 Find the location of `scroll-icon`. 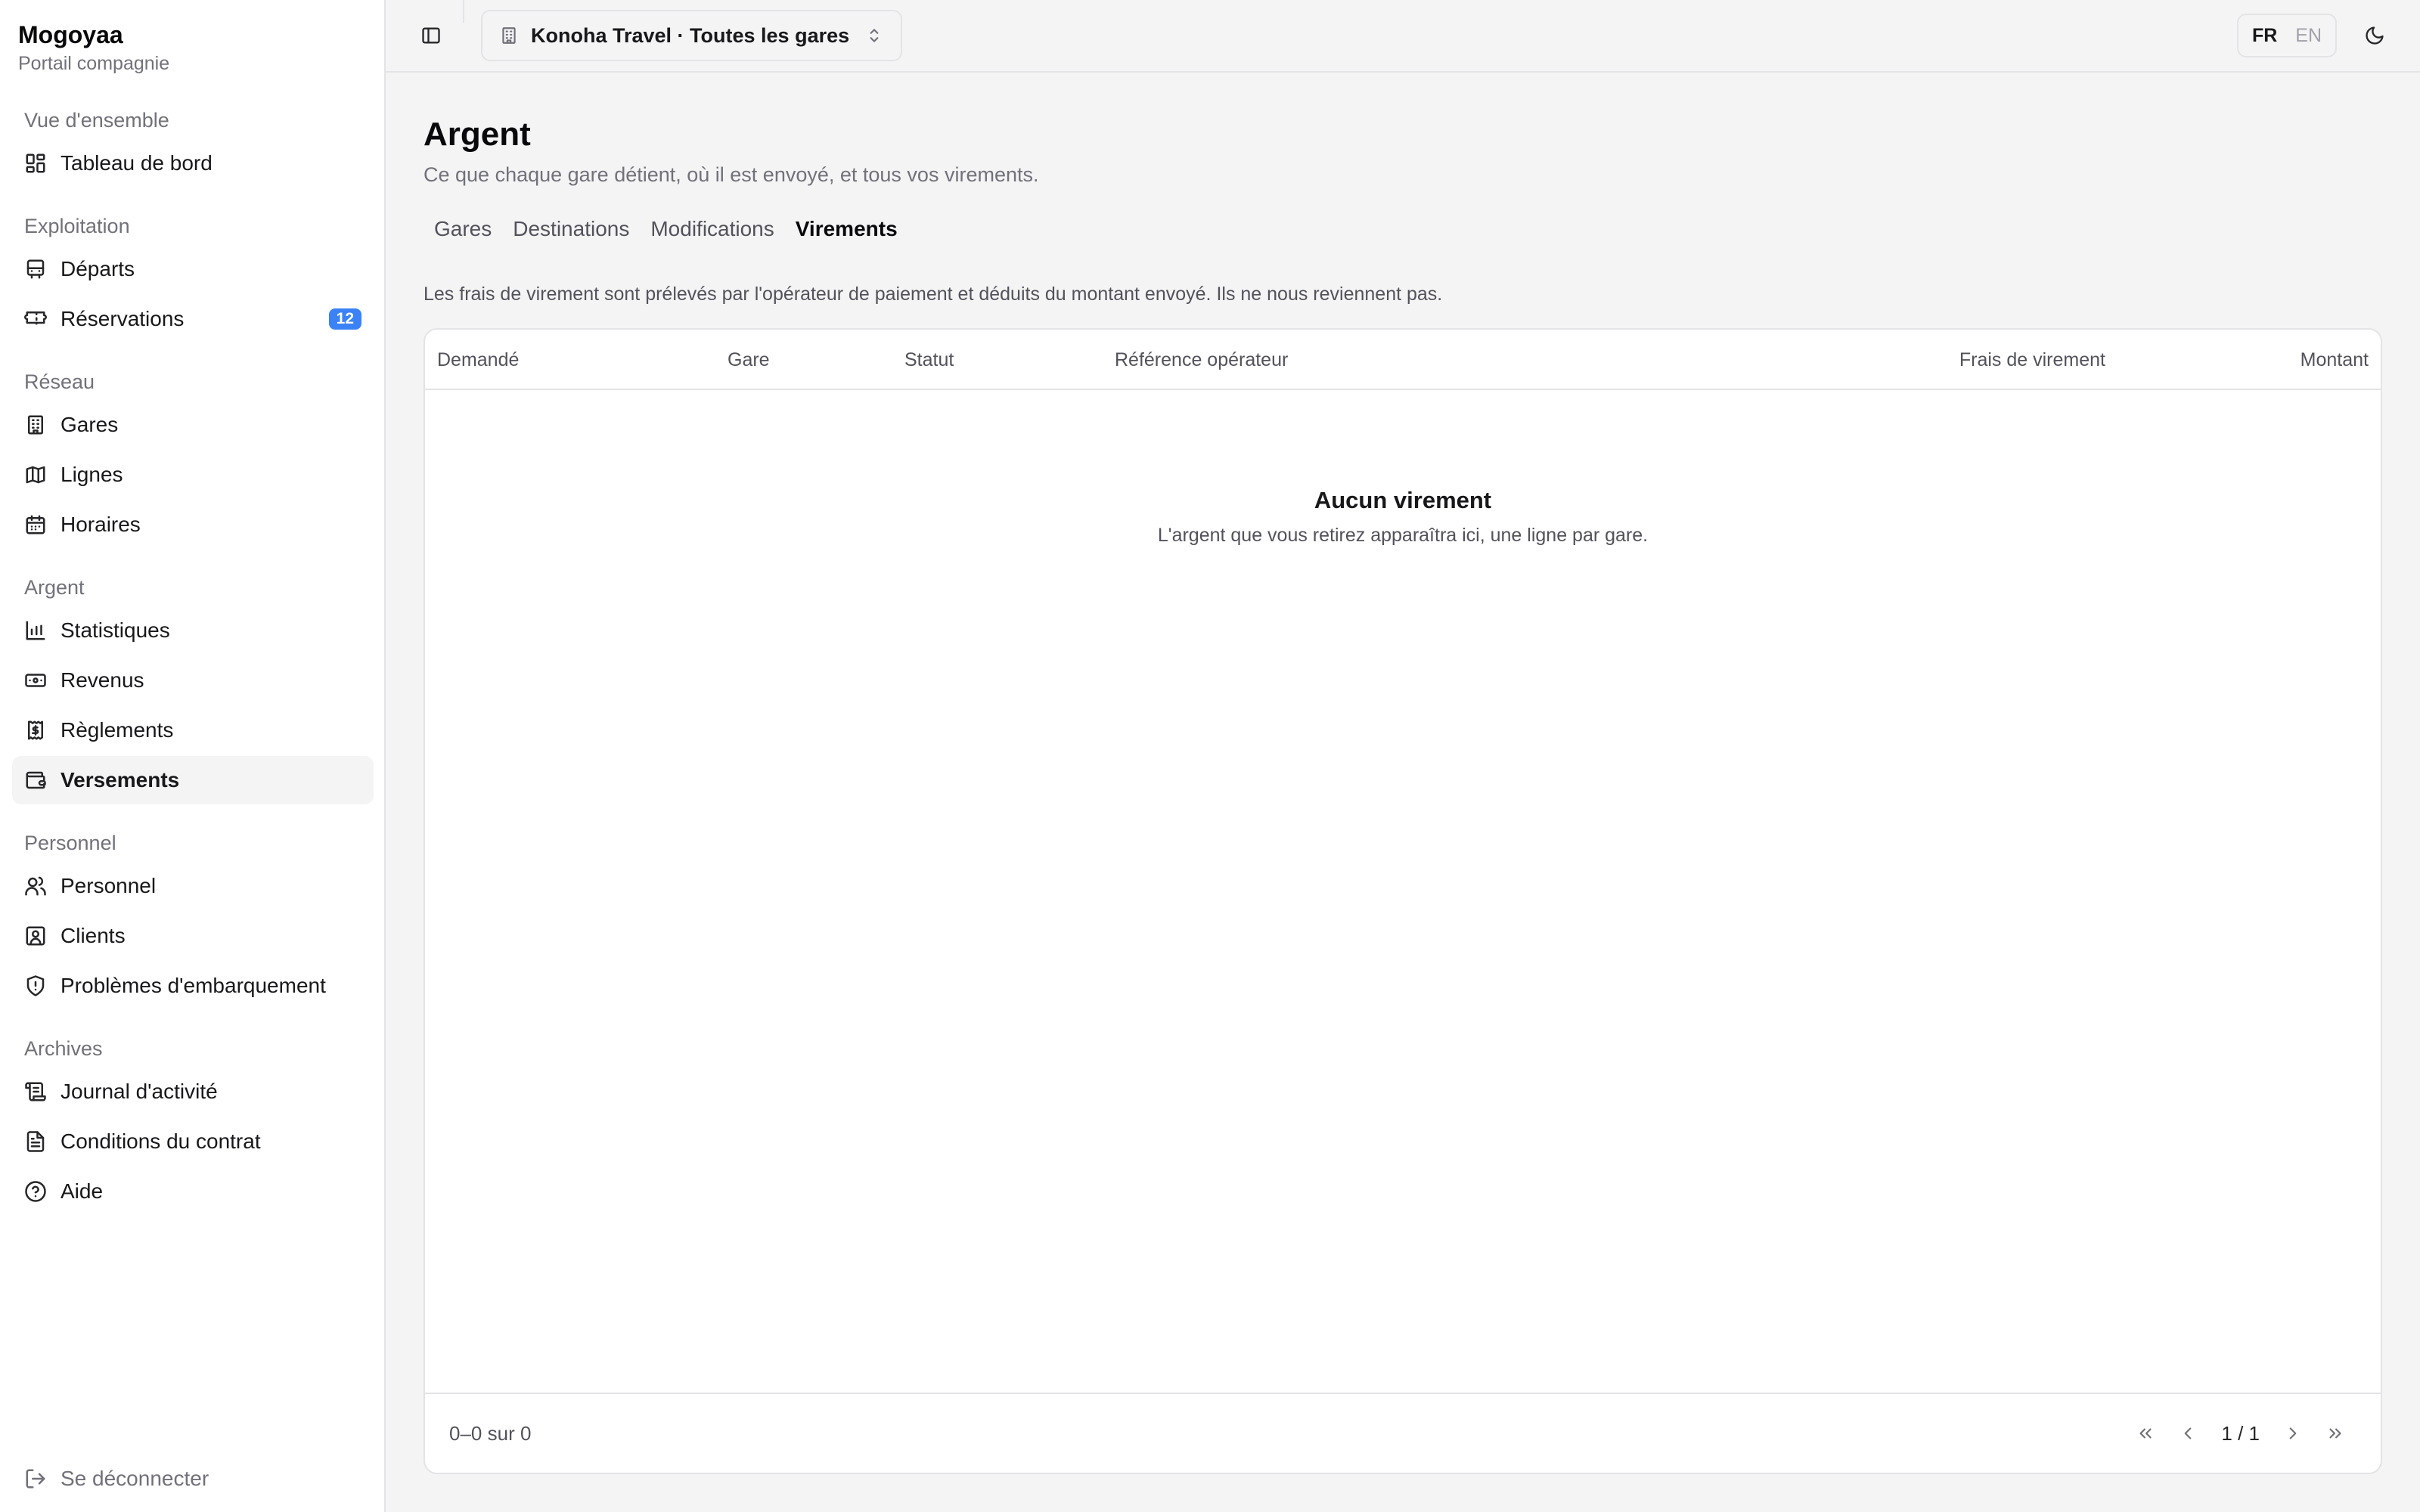

scroll-icon is located at coordinates (35, 1091).